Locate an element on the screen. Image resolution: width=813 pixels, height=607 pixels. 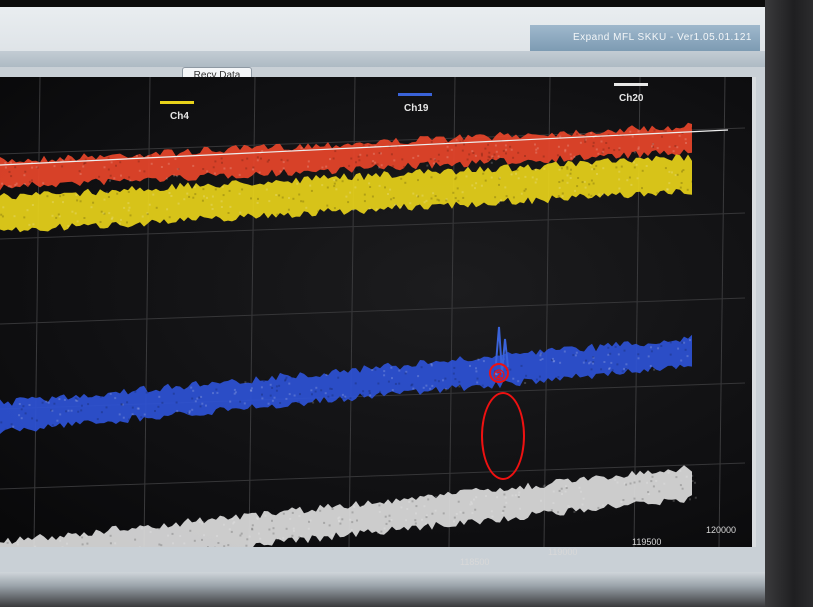
series-band-ch20 is located at coordinates (346, 506).